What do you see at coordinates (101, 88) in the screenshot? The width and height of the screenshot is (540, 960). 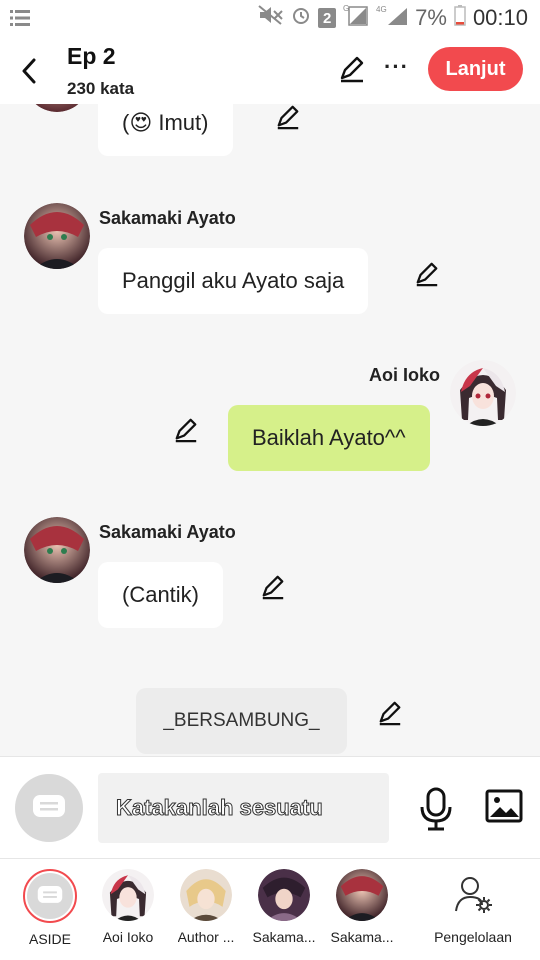 I see `word-count: 230 kata` at bounding box center [101, 88].